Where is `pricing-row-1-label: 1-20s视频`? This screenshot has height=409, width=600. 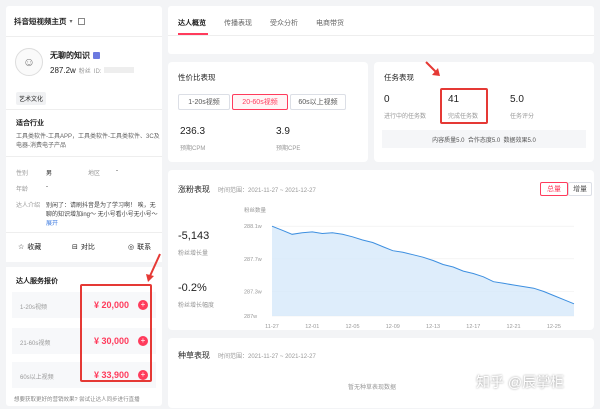 pricing-row-1-label: 1-20s视频 is located at coordinates (34, 308).